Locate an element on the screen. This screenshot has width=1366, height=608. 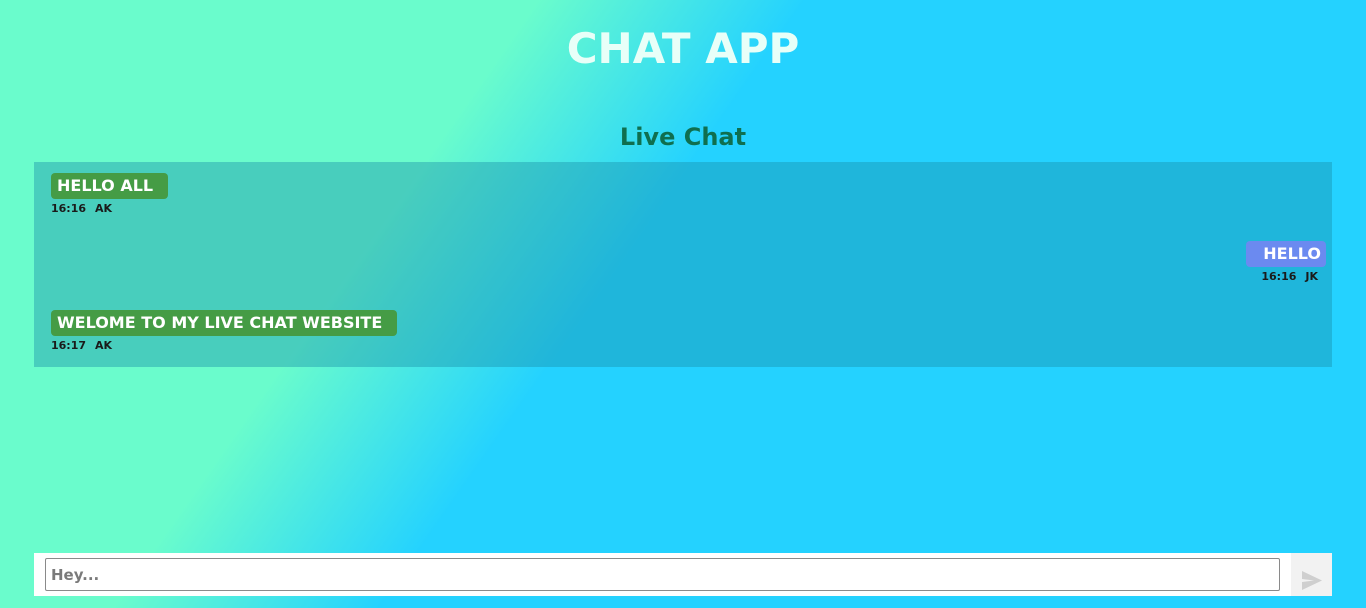
message-bubble: HELLO ALL is located at coordinates (110, 186).